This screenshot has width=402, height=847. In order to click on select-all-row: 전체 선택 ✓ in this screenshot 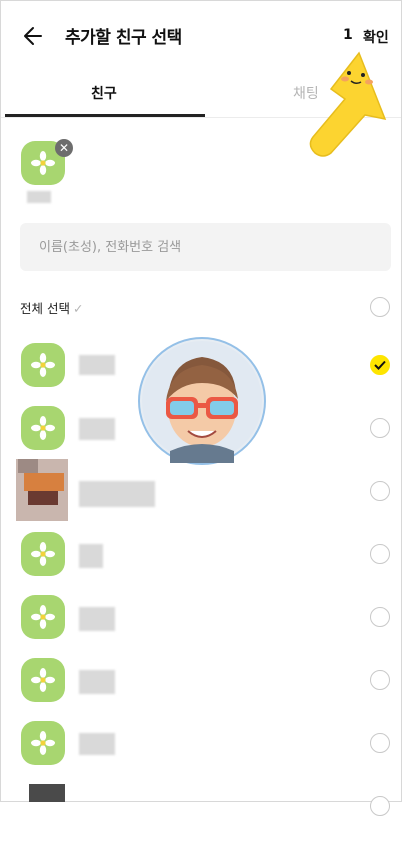, I will do `click(51, 307)`.